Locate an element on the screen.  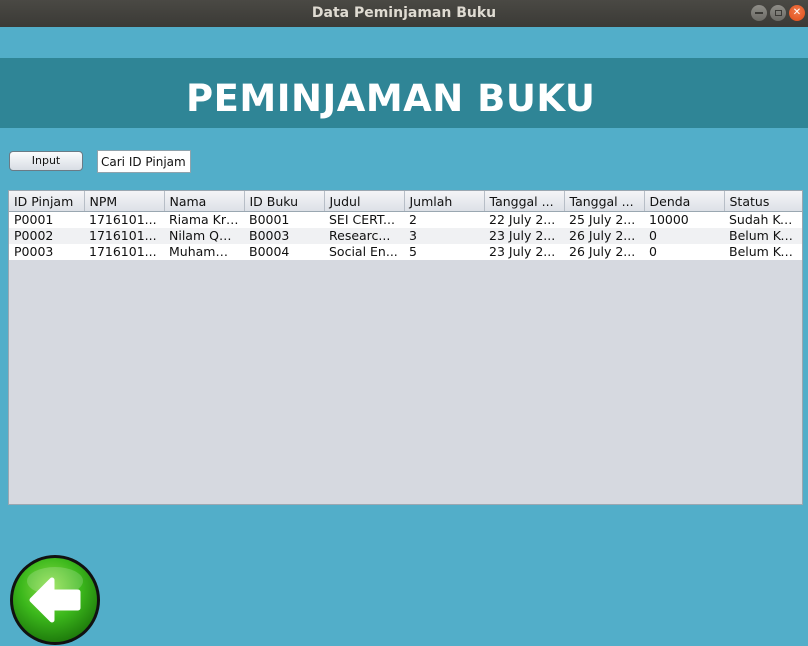
table-cell: B0004 is located at coordinates (284, 252).